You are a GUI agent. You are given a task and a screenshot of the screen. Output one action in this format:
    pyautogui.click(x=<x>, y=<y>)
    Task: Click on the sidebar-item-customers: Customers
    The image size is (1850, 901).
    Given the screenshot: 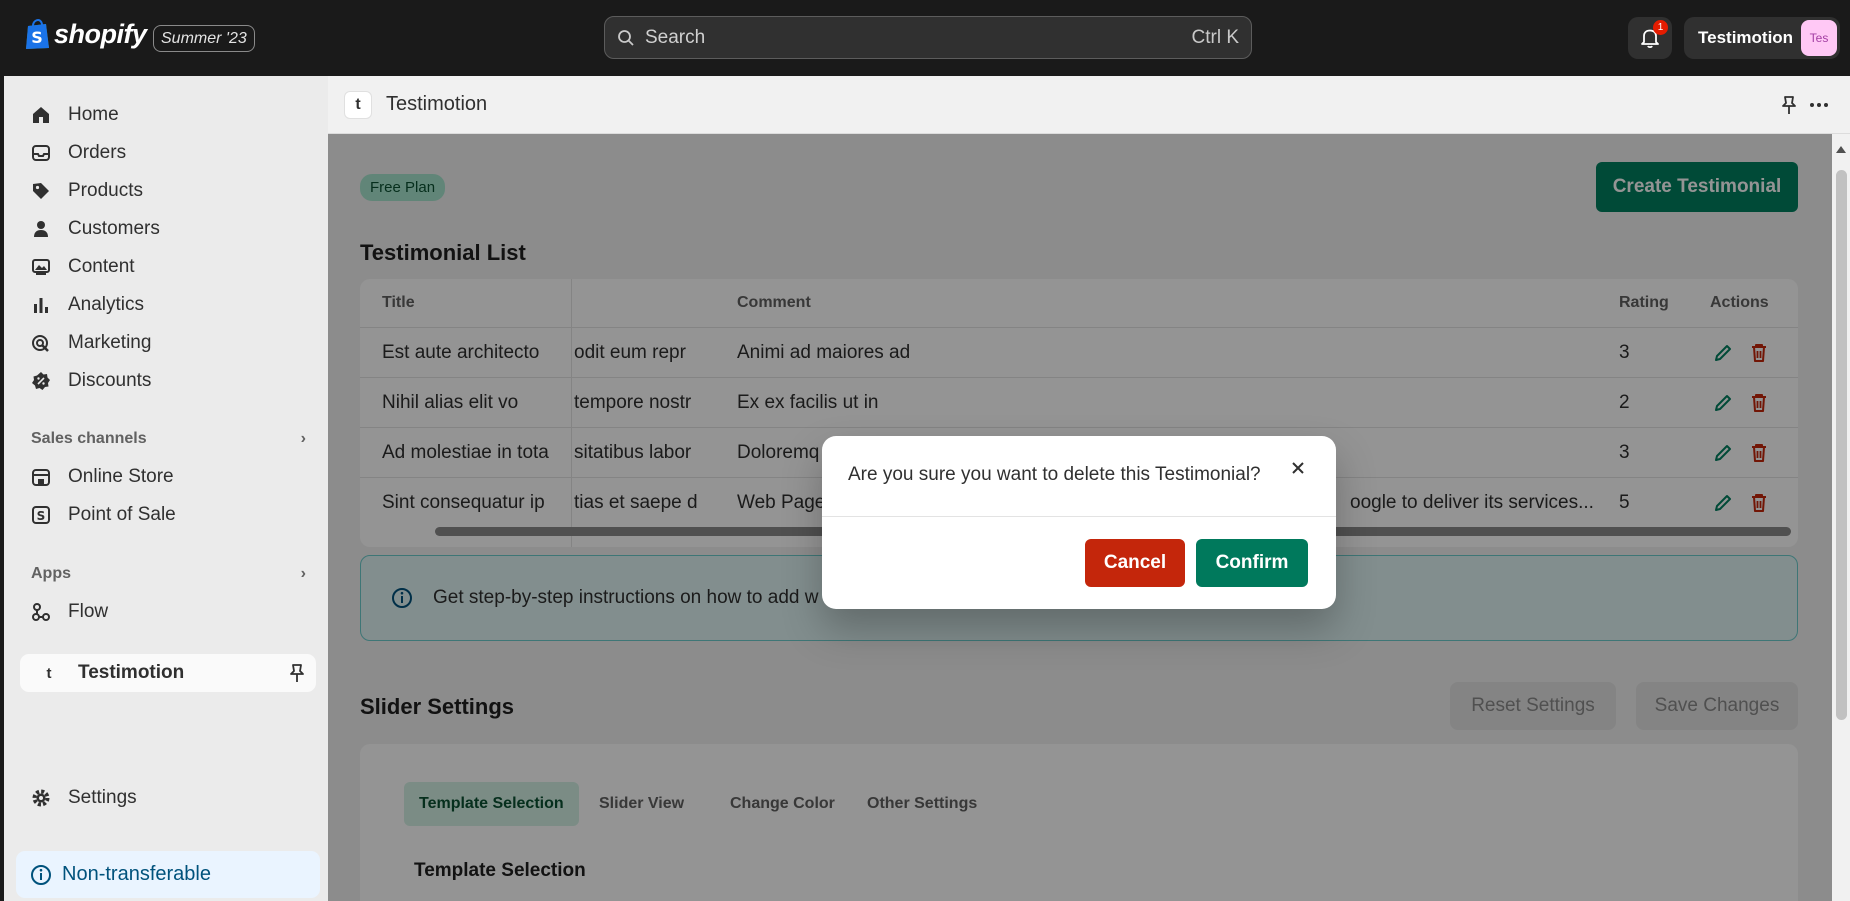 What is the action you would take?
    pyautogui.click(x=172, y=229)
    